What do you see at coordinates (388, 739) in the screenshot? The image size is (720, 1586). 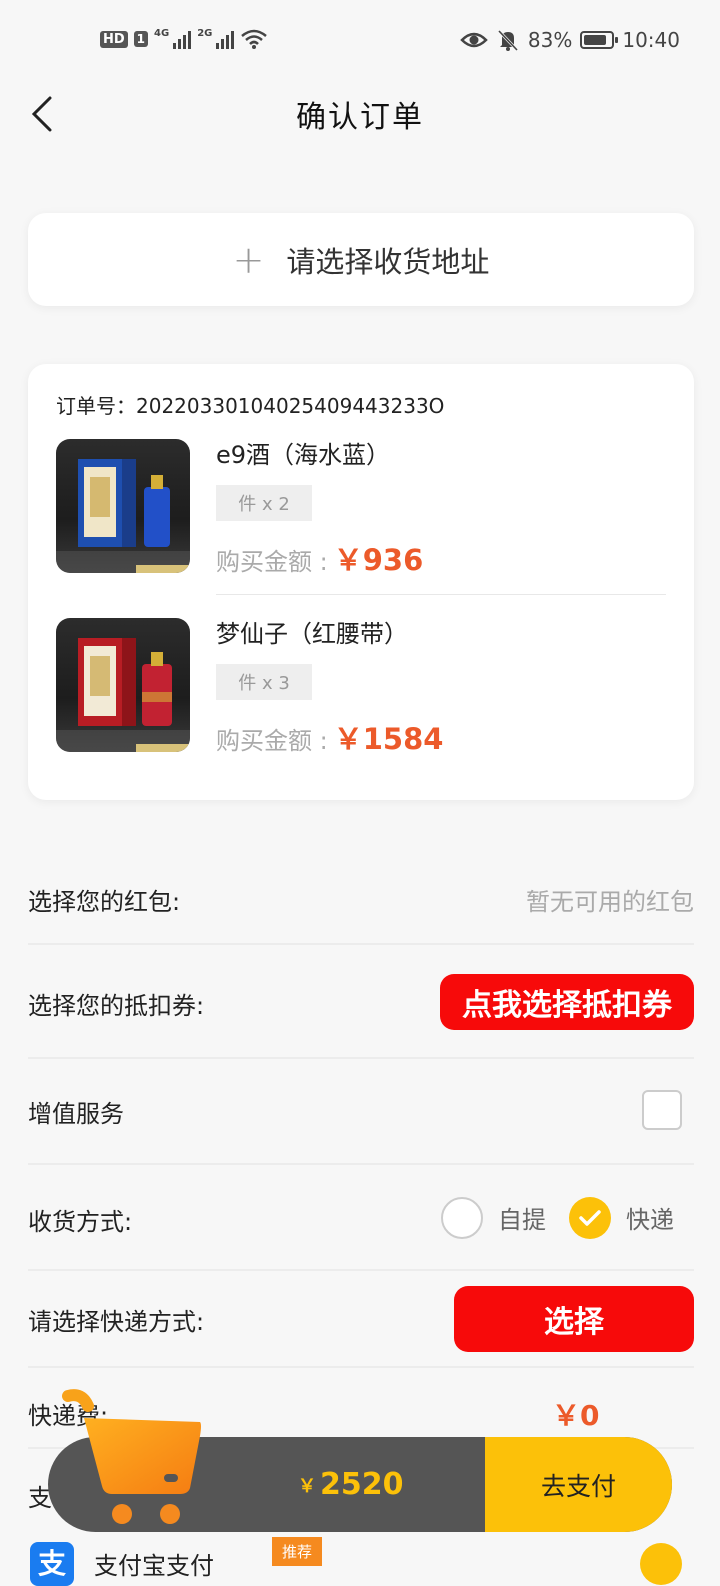 I see `price: ￥1584` at bounding box center [388, 739].